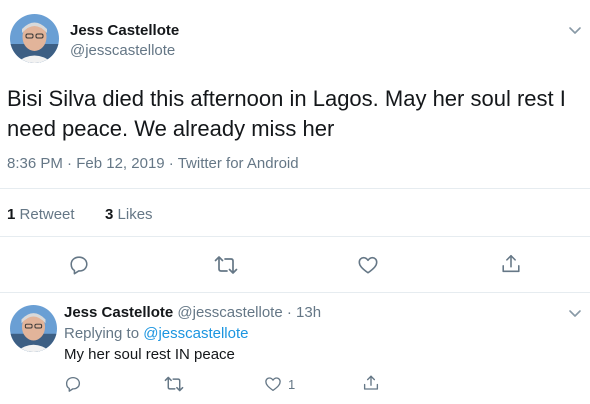 The image size is (590, 404). Describe the element at coordinates (135, 214) in the screenshot. I see `likes-label: Likes` at that location.